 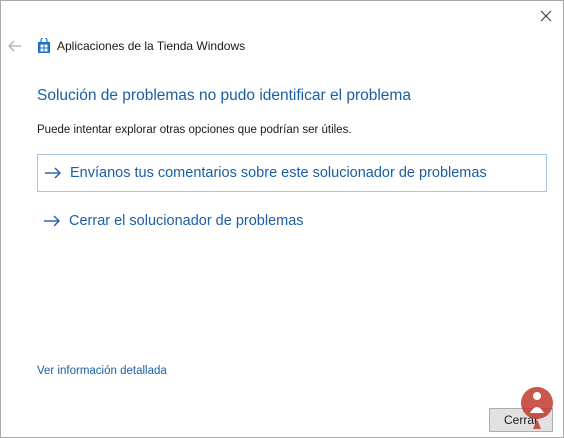 I want to click on app-title: Aplicaciones de la Tienda Windows, so click(x=151, y=46).